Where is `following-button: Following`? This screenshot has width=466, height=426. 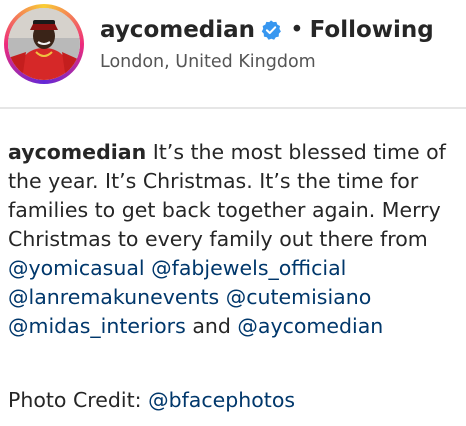
following-button: Following is located at coordinates (372, 30).